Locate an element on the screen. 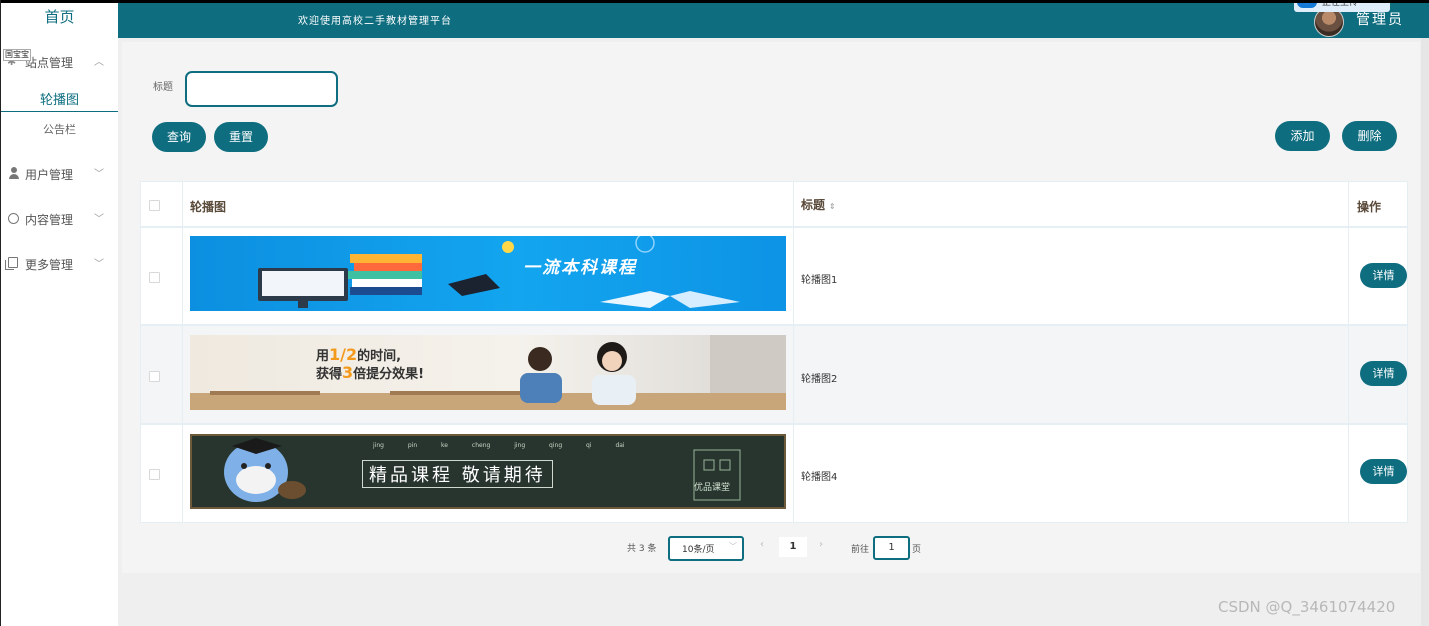 The width and height of the screenshot is (1429, 626). scrollbar is located at coordinates (1425, 332).